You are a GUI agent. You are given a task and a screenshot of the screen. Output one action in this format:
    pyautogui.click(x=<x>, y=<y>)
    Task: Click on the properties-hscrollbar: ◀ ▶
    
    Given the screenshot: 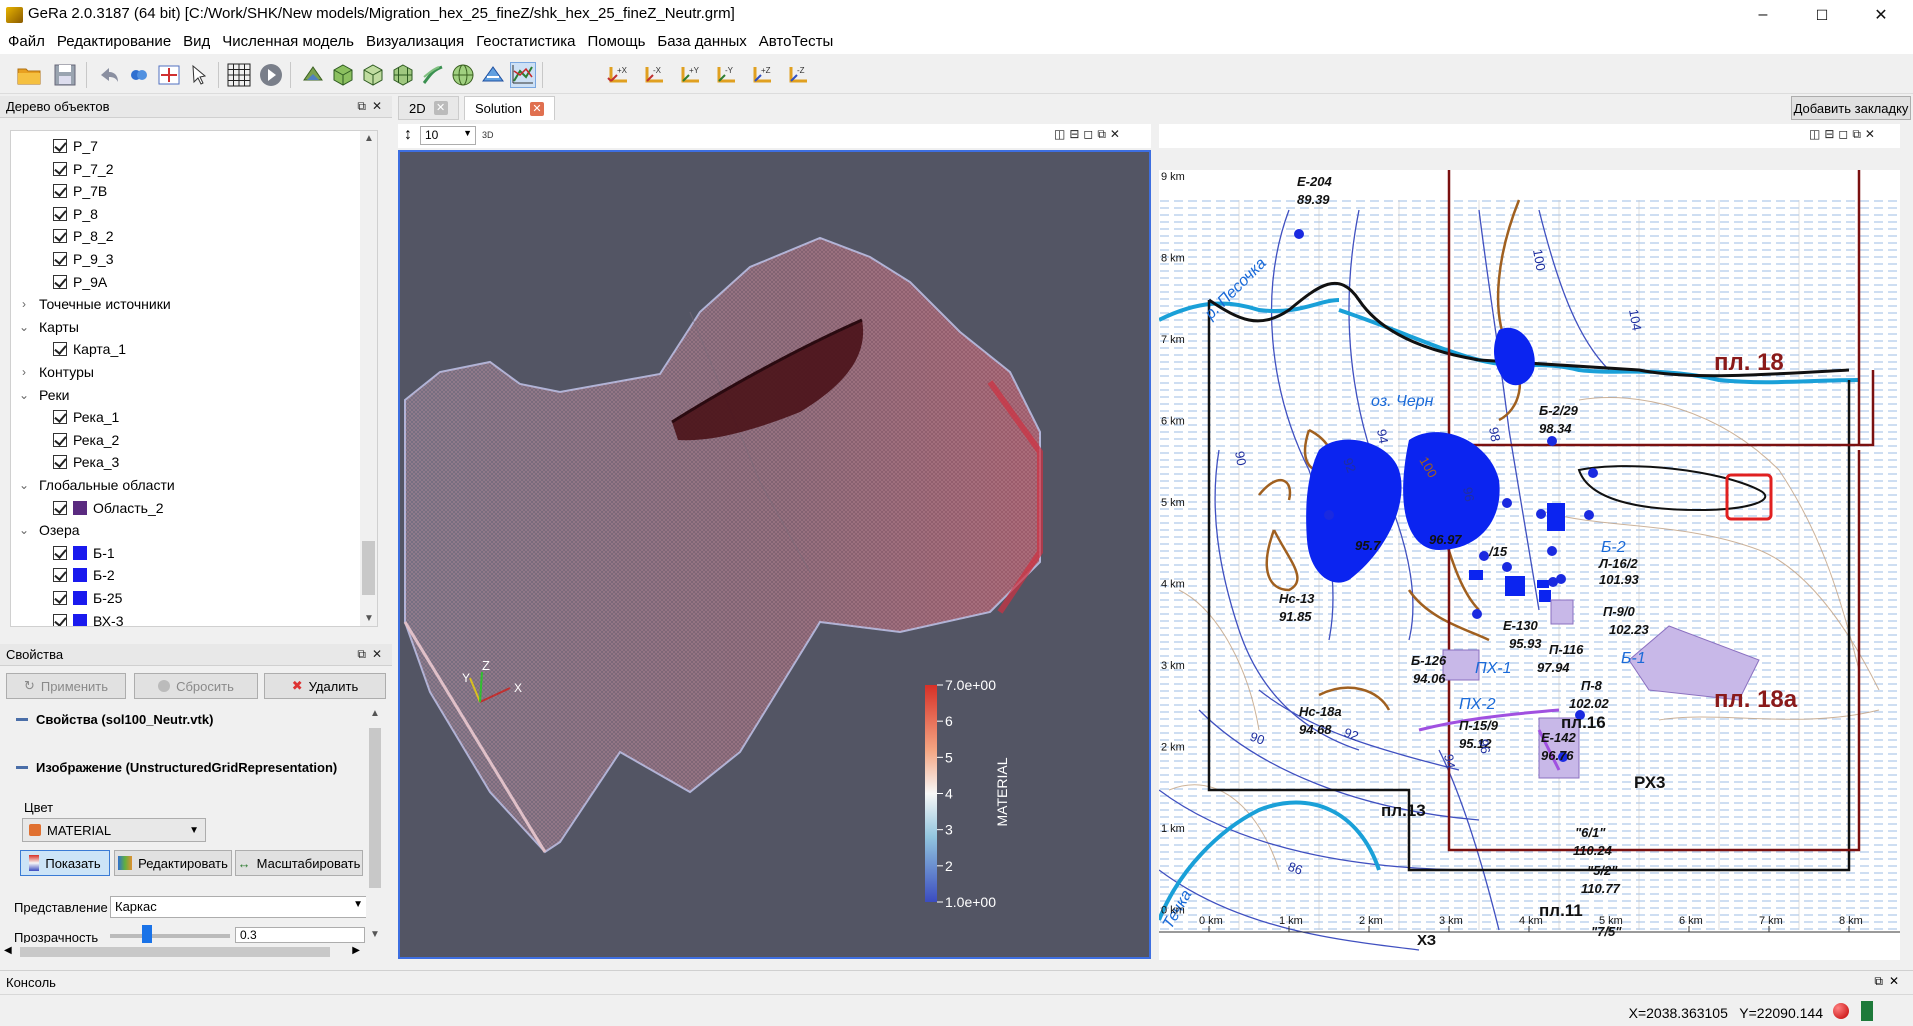 What is the action you would take?
    pyautogui.click(x=183, y=952)
    